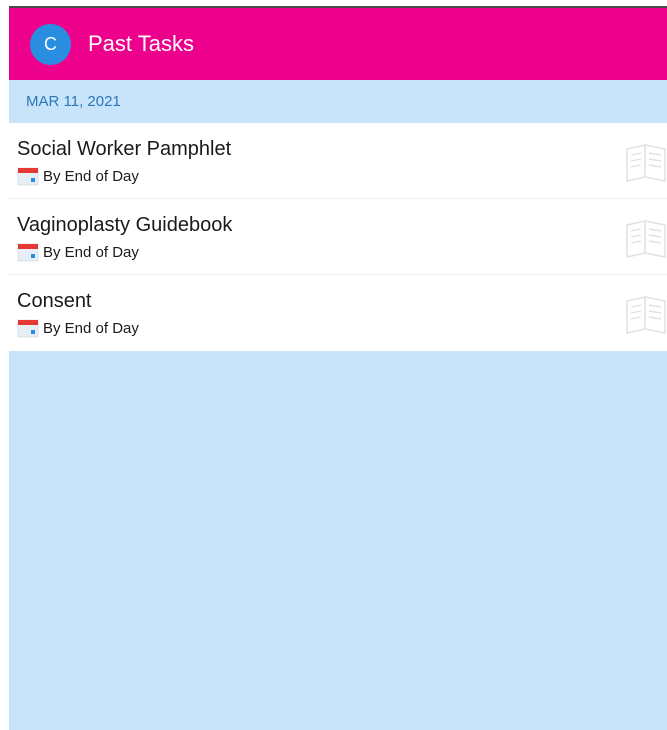 This screenshot has width=667, height=730. Describe the element at coordinates (124, 149) in the screenshot. I see `task-title: Social Worker Pamphlet` at that location.